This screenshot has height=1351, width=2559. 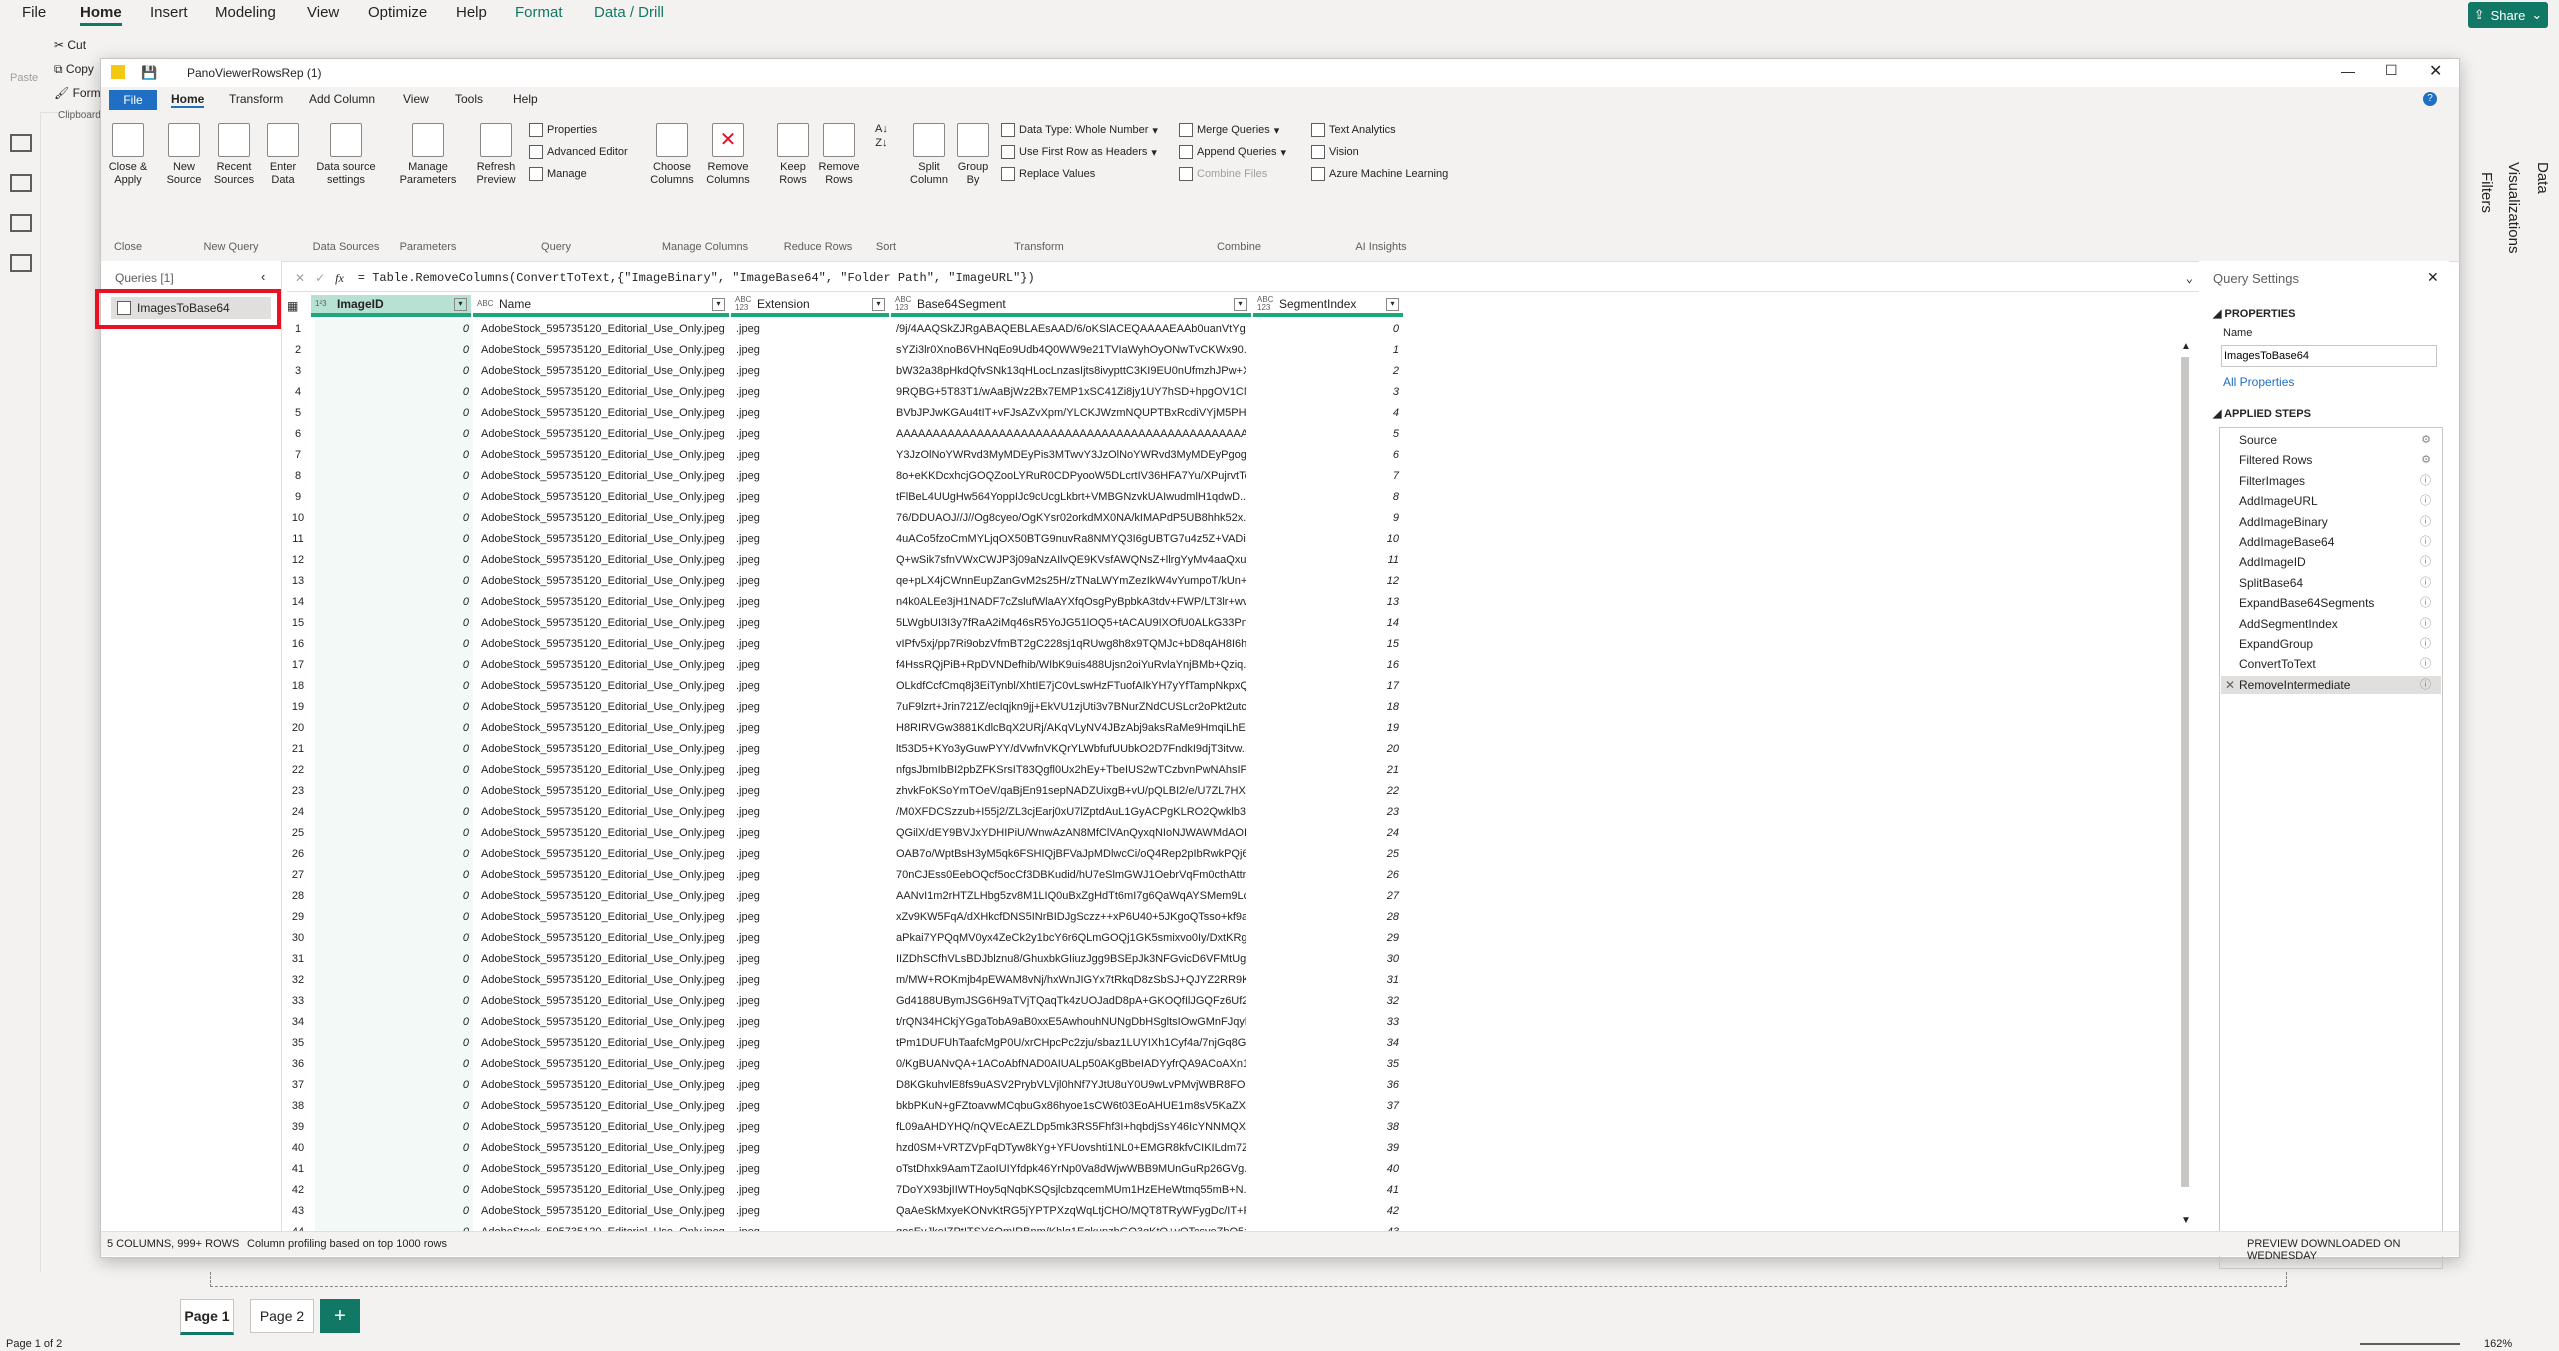 What do you see at coordinates (282, 1316) in the screenshot?
I see `page-tab-2: Page 2` at bounding box center [282, 1316].